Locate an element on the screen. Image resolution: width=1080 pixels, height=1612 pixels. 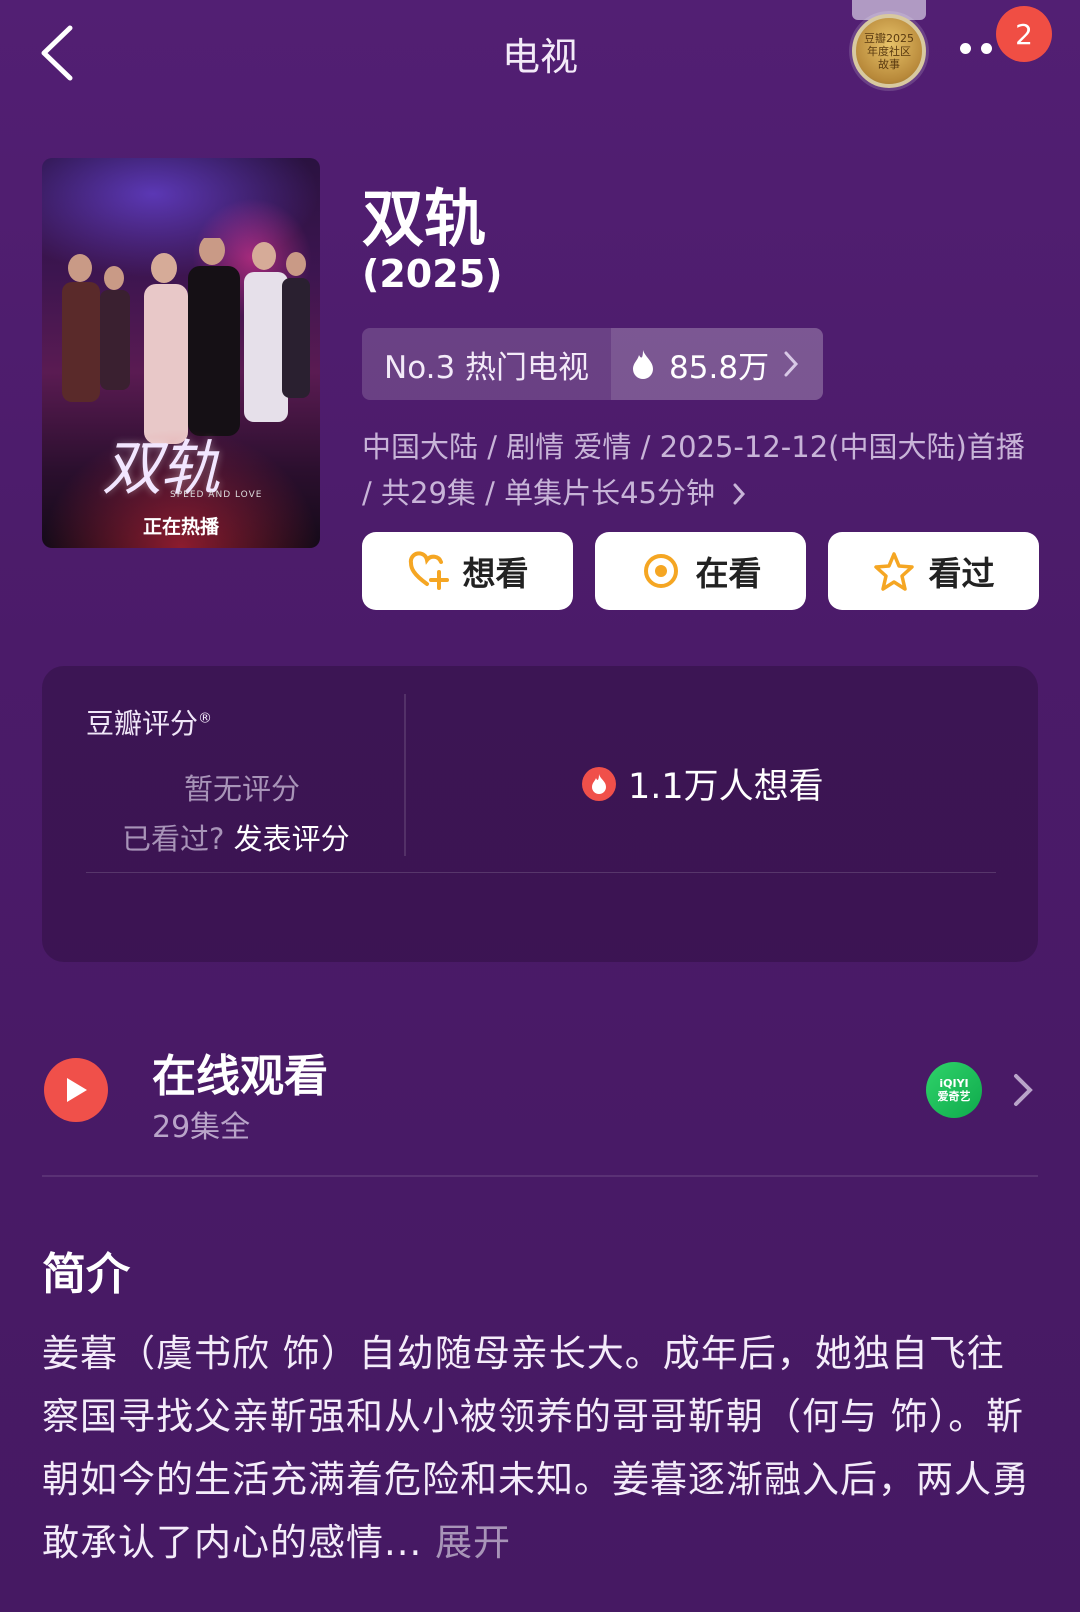
meta-chevron-icon is located at coordinates (739, 494).